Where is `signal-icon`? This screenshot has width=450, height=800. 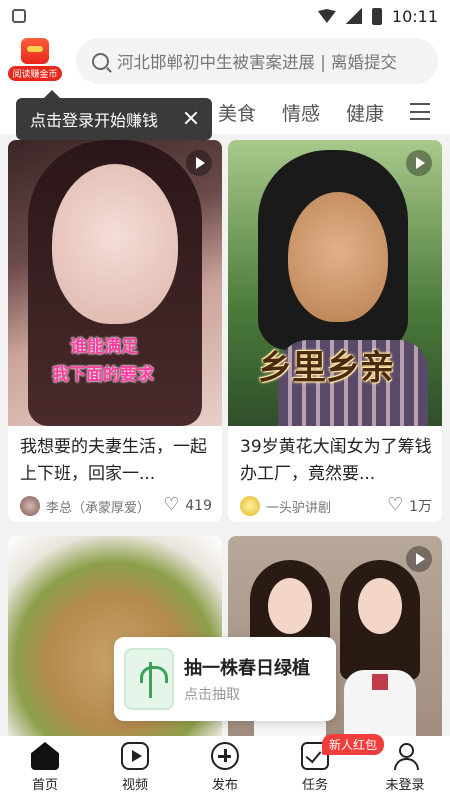 signal-icon is located at coordinates (353, 16).